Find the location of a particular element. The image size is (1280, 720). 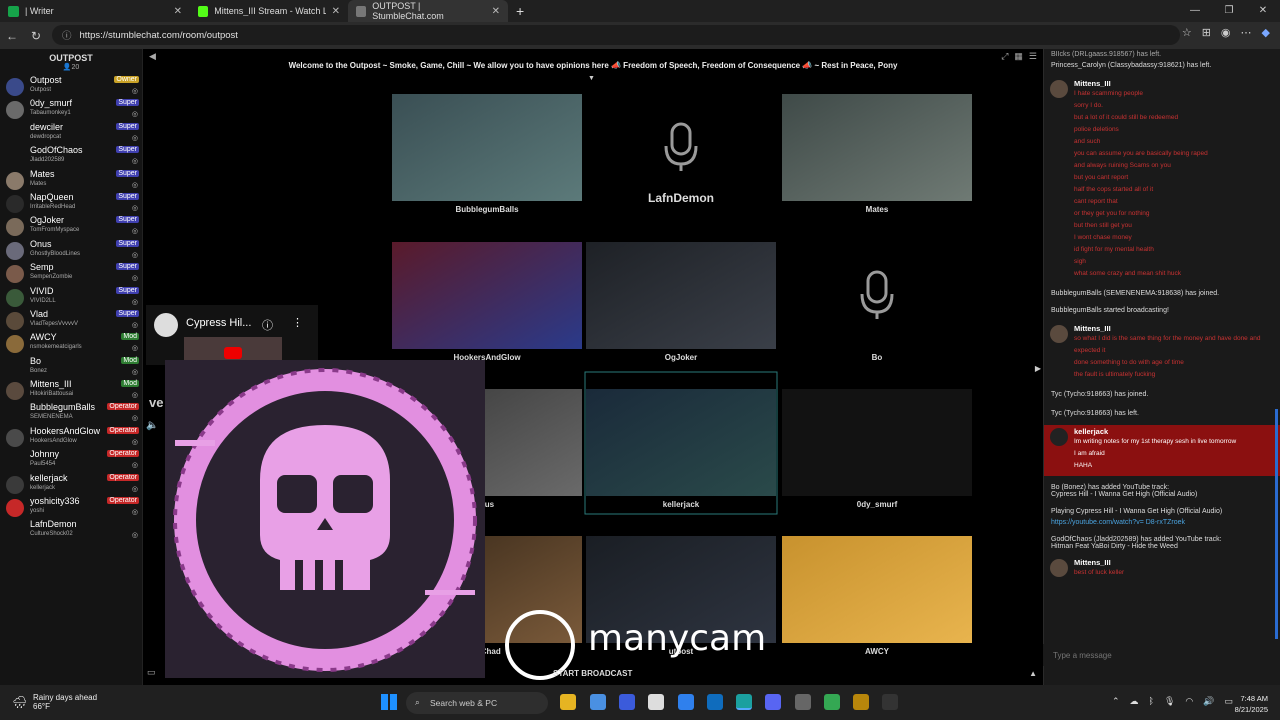

camera-tile: kellerjack is located at coordinates (681, 443).